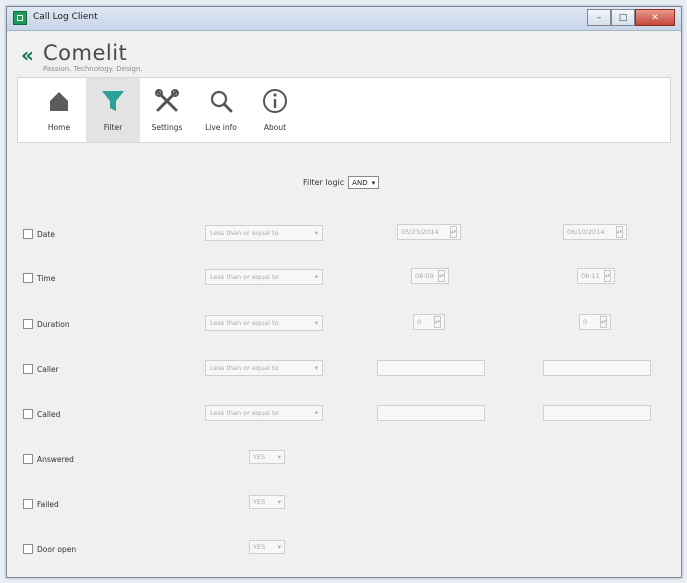 This screenshot has height=583, width=687. Describe the element at coordinates (267, 502) in the screenshot. I see `failed-select: YES ▾` at that location.